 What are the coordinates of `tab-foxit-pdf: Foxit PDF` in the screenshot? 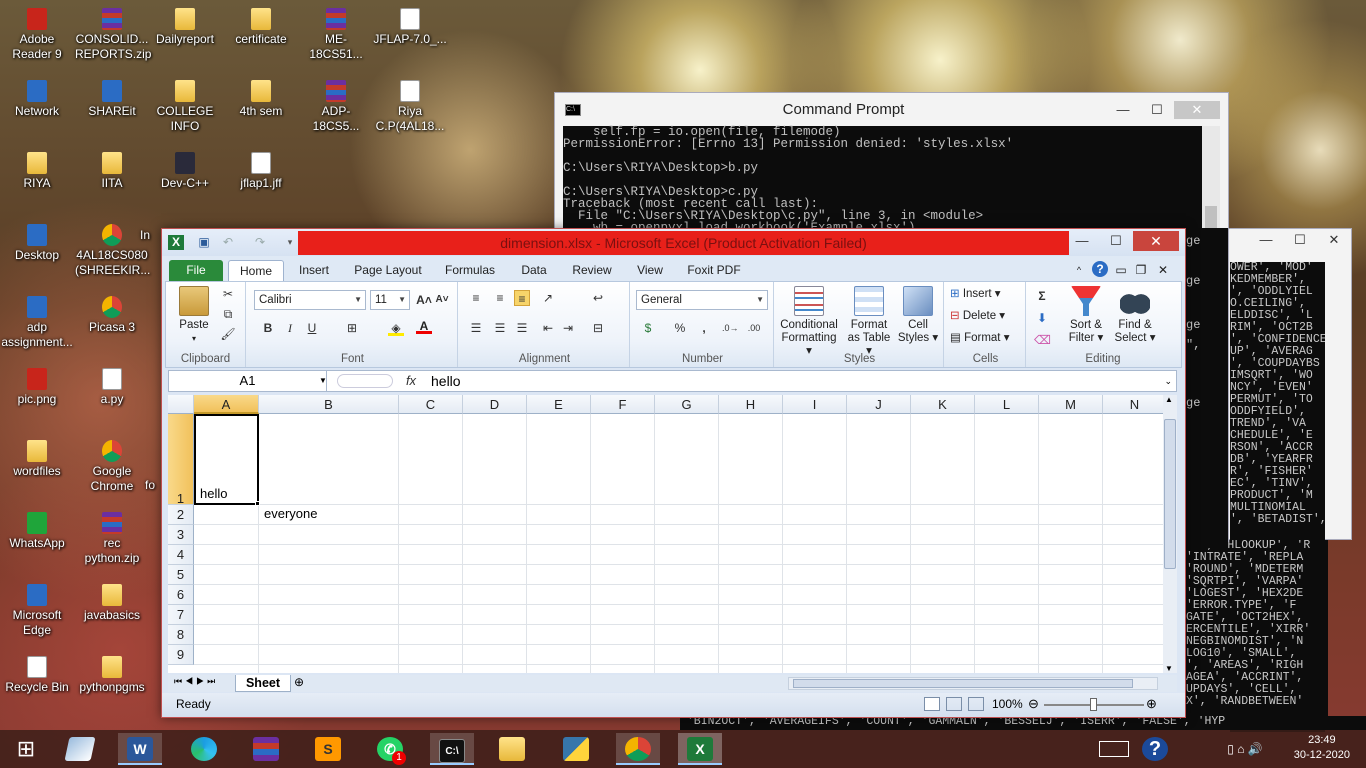 It's located at (714, 270).